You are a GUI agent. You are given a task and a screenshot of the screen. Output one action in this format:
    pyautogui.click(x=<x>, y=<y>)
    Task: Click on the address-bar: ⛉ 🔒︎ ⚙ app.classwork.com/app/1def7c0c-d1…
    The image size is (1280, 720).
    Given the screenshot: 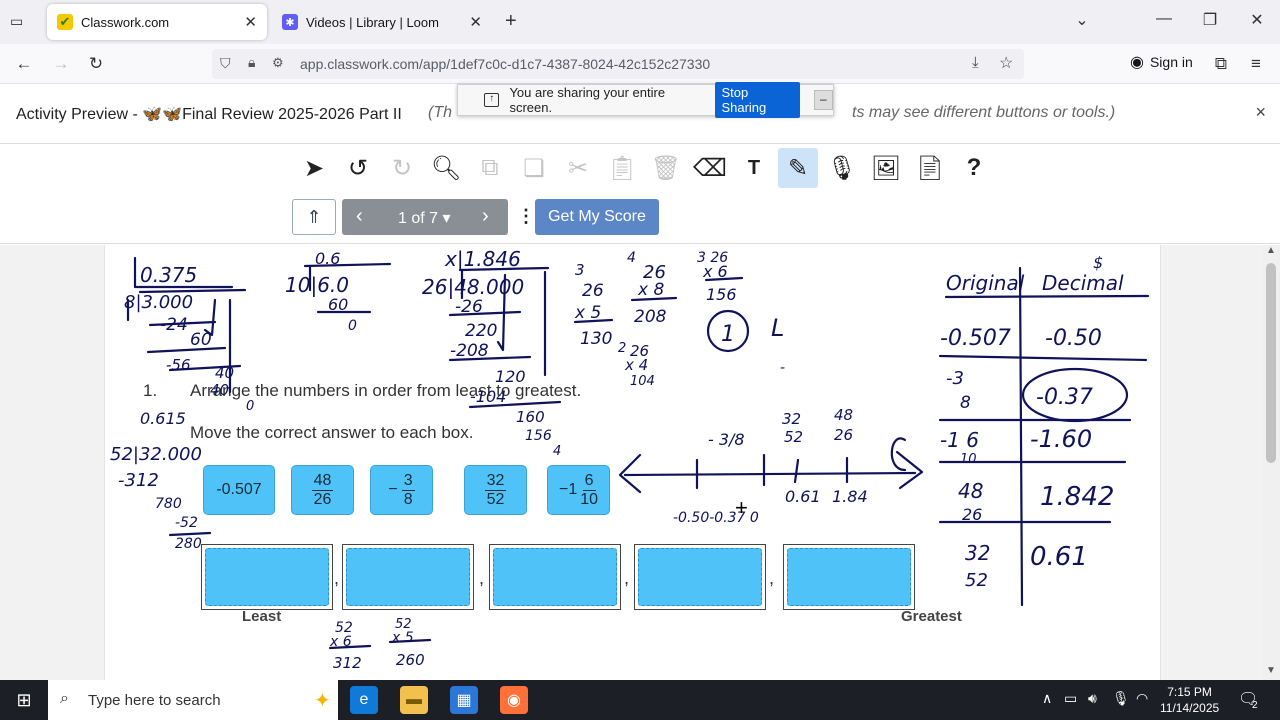 What is the action you would take?
    pyautogui.click(x=618, y=64)
    